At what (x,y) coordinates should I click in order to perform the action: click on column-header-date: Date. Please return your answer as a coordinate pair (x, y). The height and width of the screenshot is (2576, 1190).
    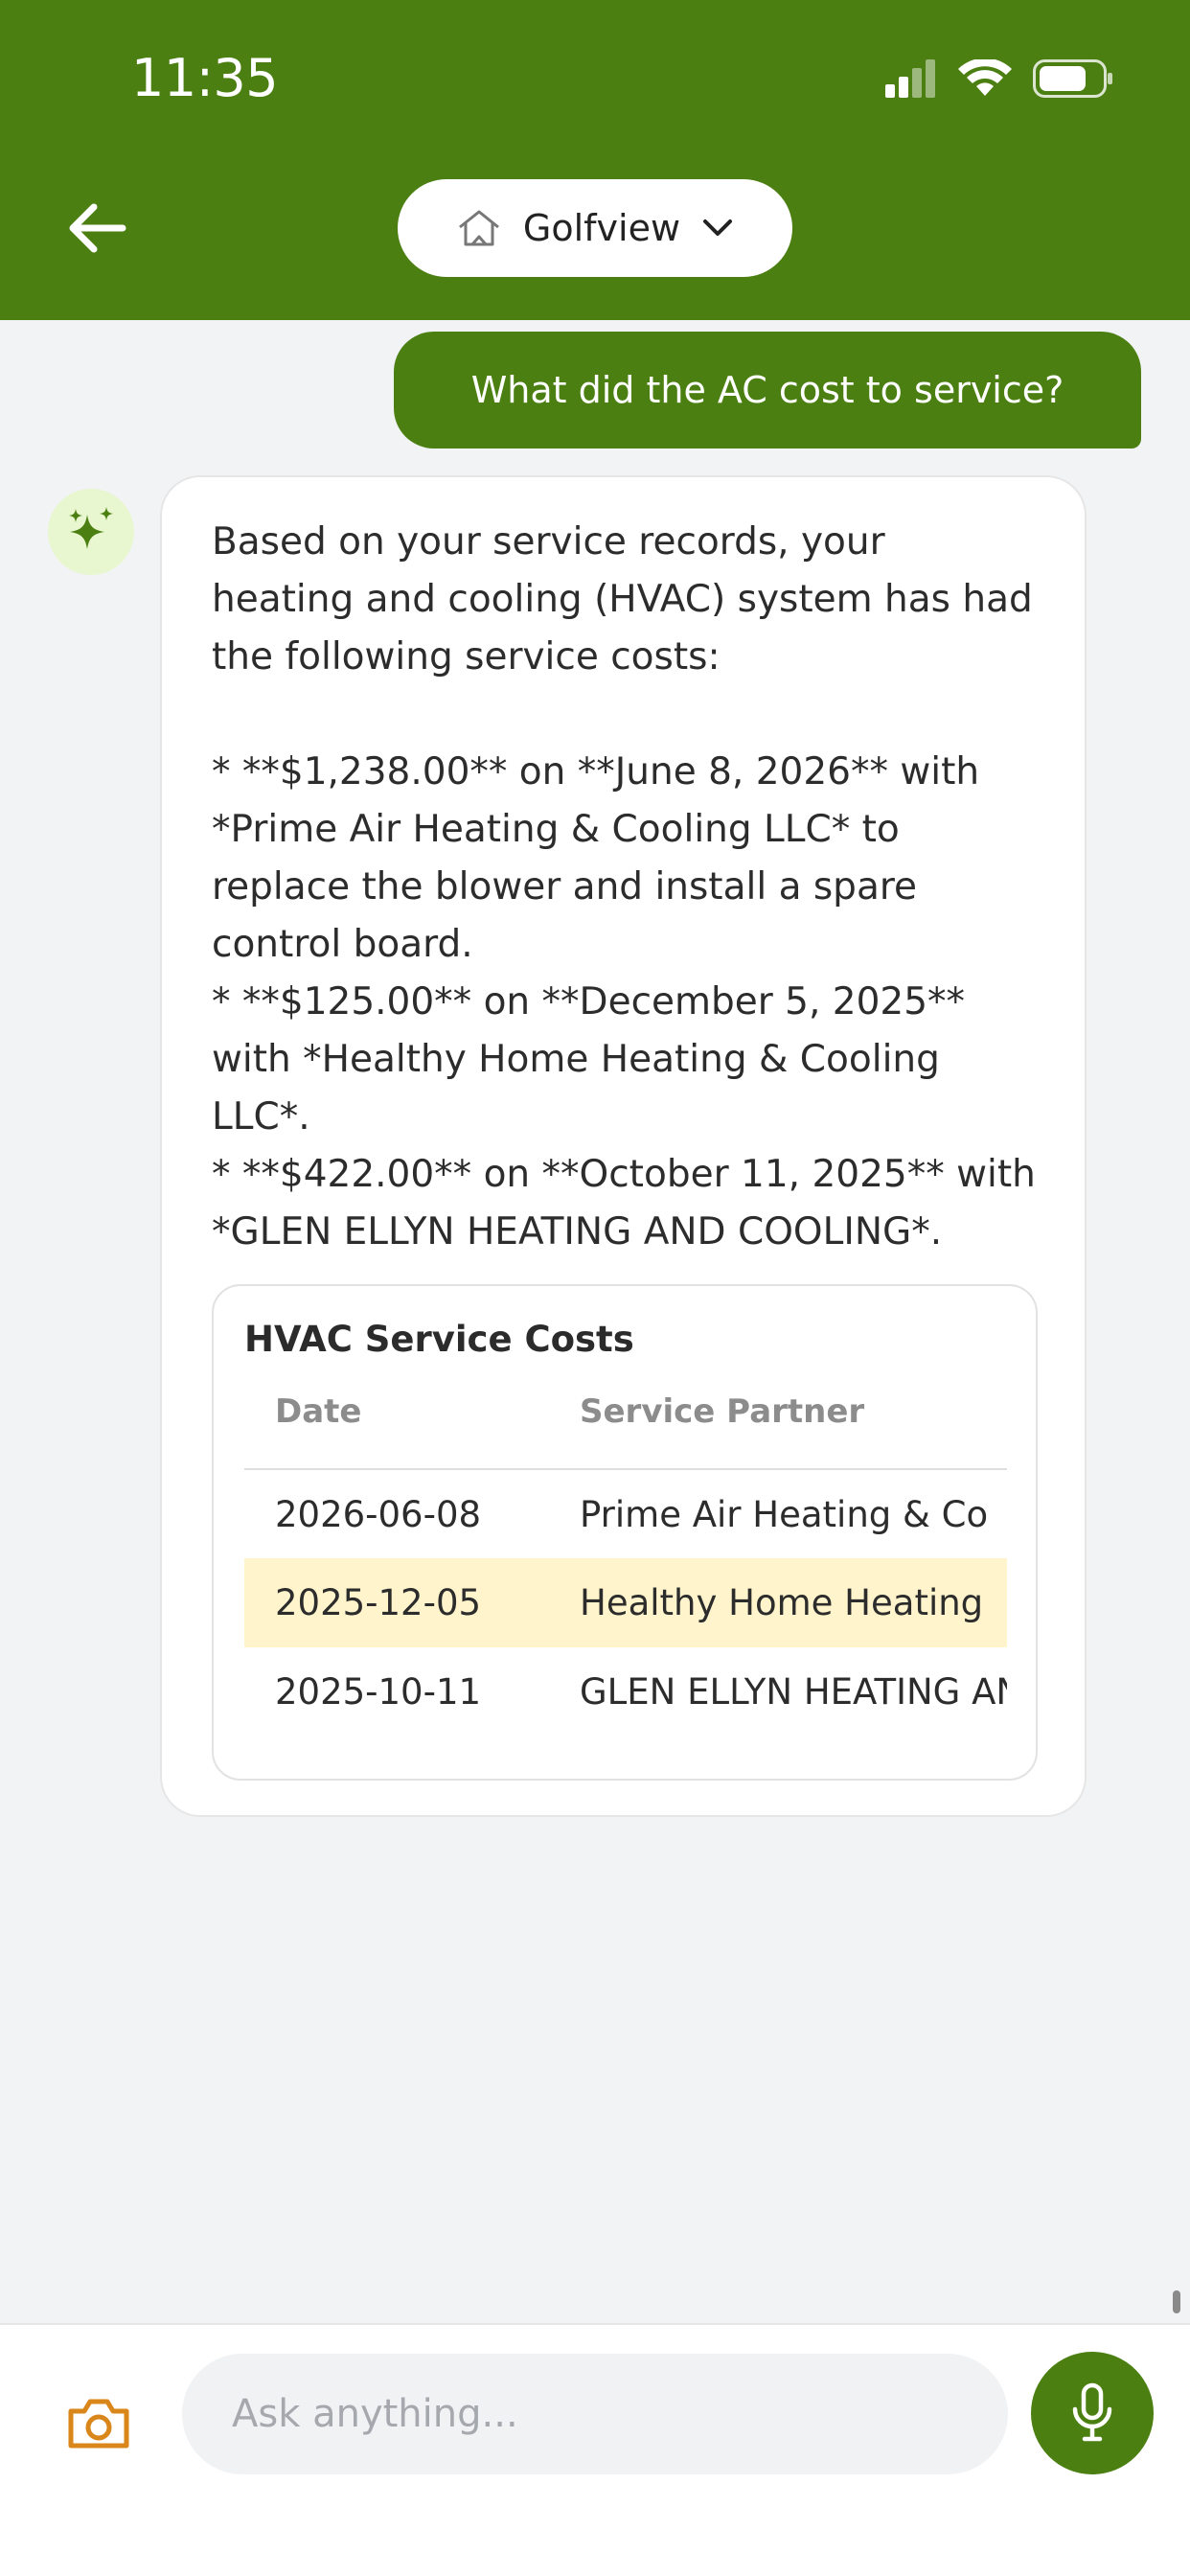
    Looking at the image, I should click on (397, 1431).